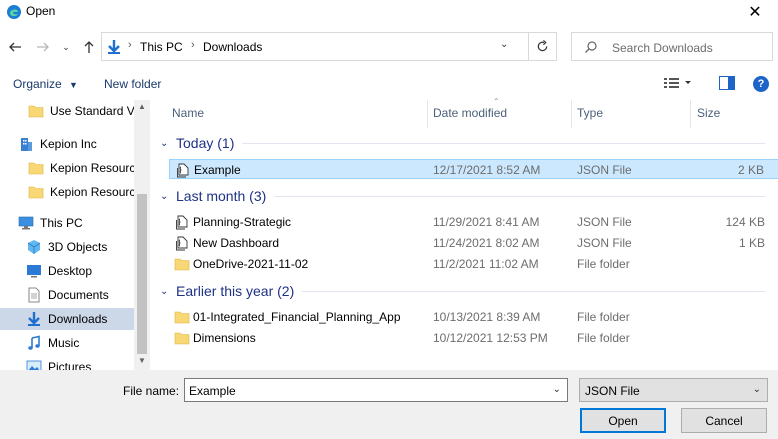 The image size is (778, 439). I want to click on column-header-name: Name, so click(188, 113).